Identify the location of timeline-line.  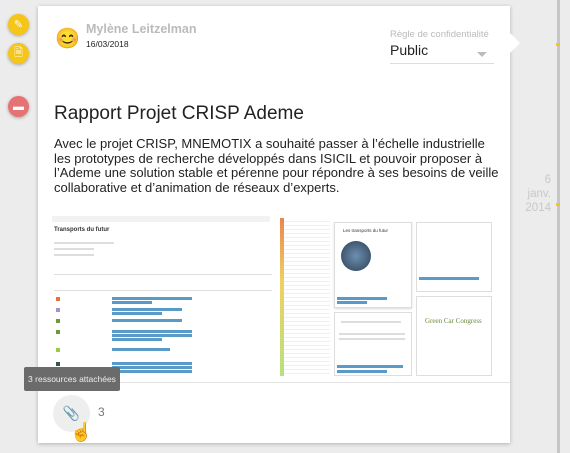
(558, 226).